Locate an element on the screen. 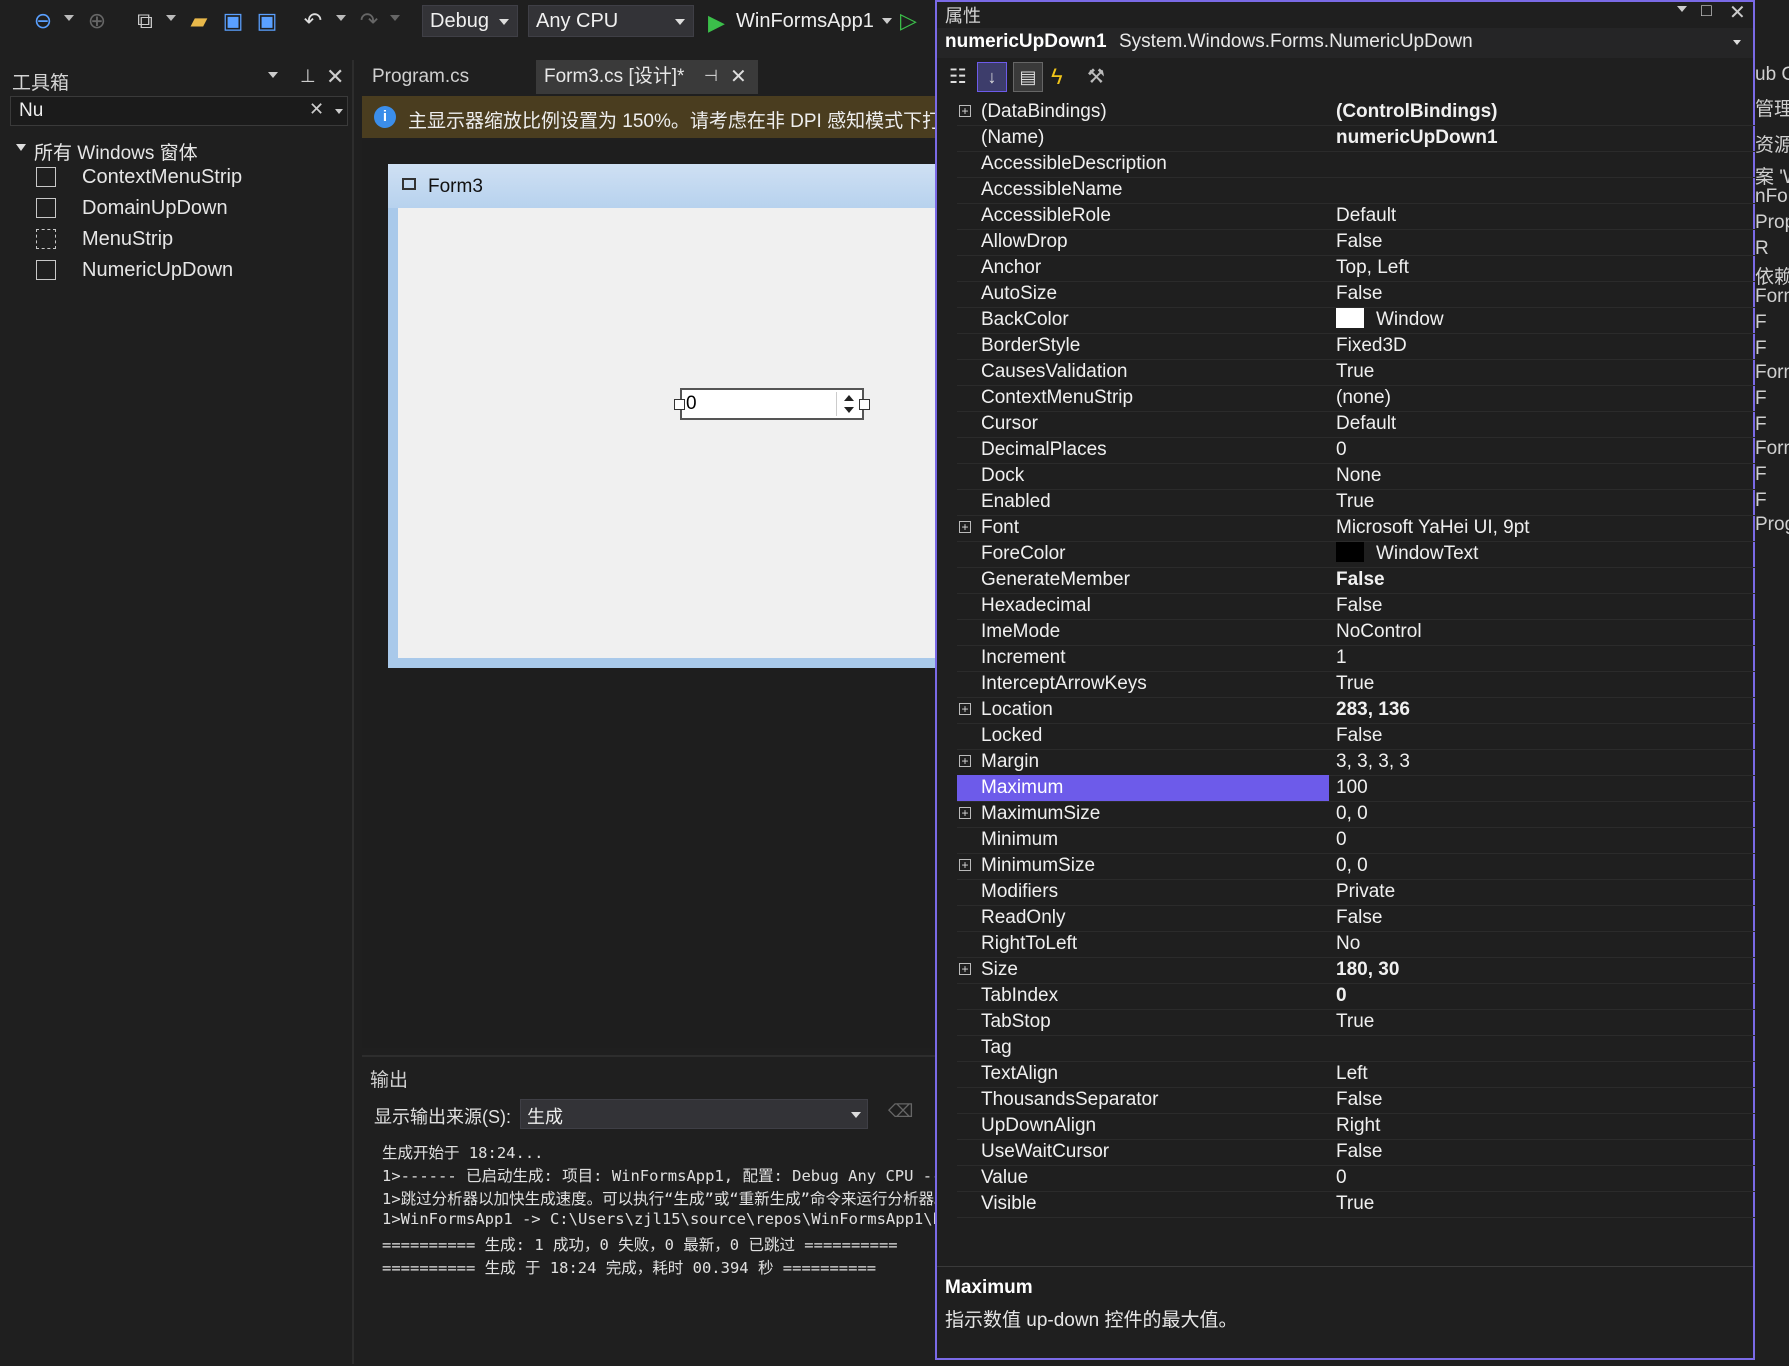 This screenshot has height=1366, width=1789. pin-icon: ⊥ is located at coordinates (308, 76).